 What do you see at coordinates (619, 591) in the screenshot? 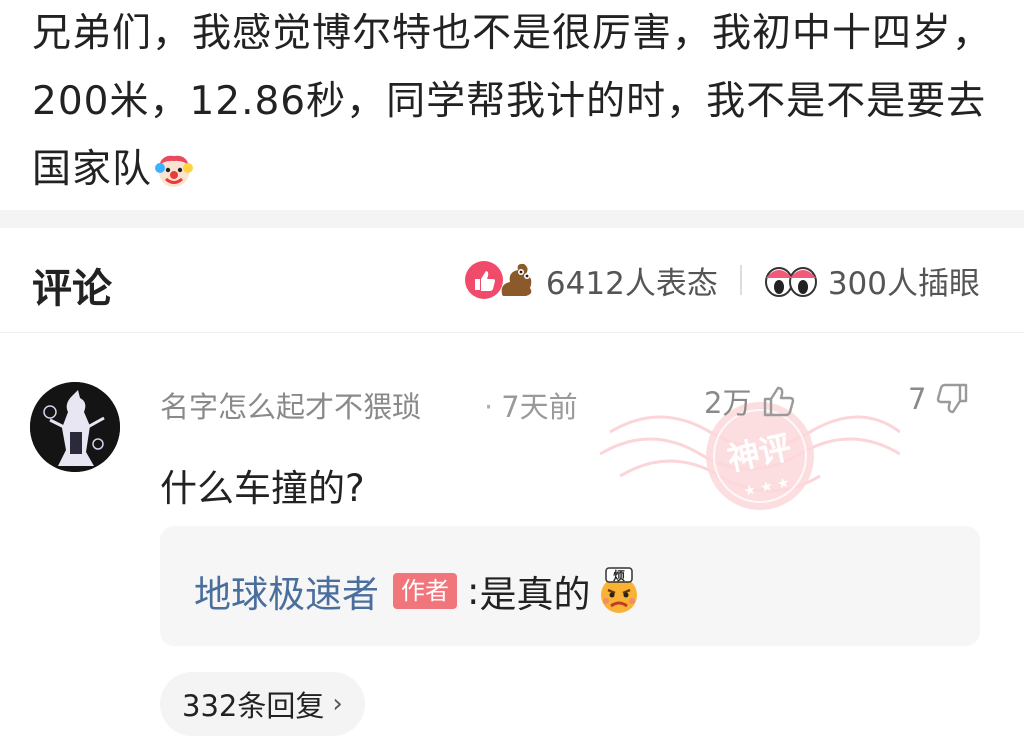
I see `annoyed-face-icon: 烦` at bounding box center [619, 591].